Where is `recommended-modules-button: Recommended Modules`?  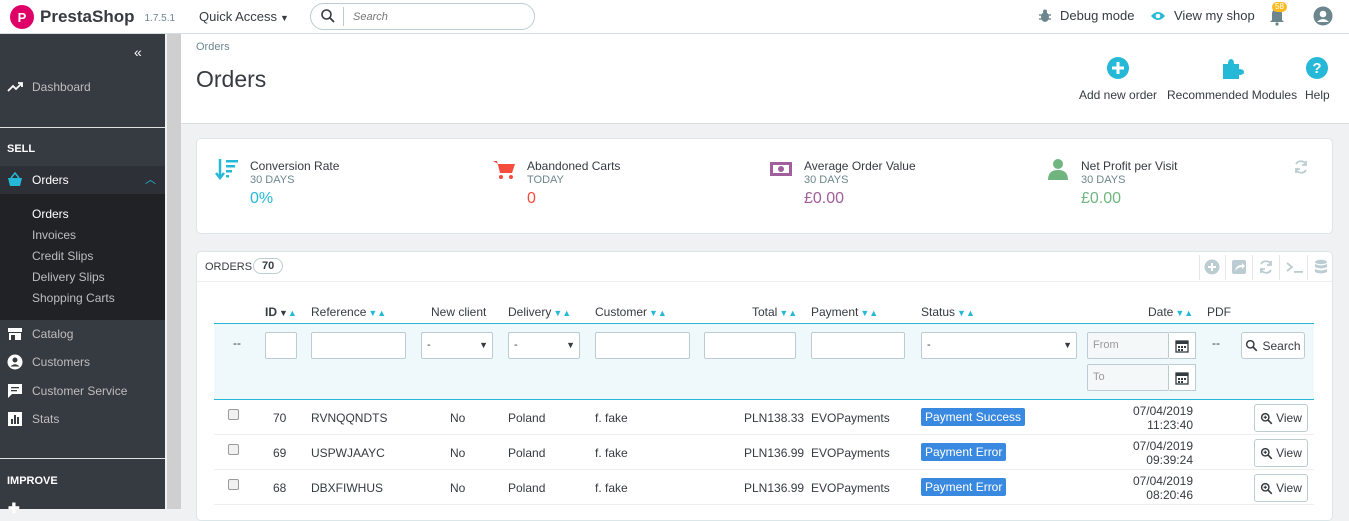 recommended-modules-button: Recommended Modules is located at coordinates (1232, 79).